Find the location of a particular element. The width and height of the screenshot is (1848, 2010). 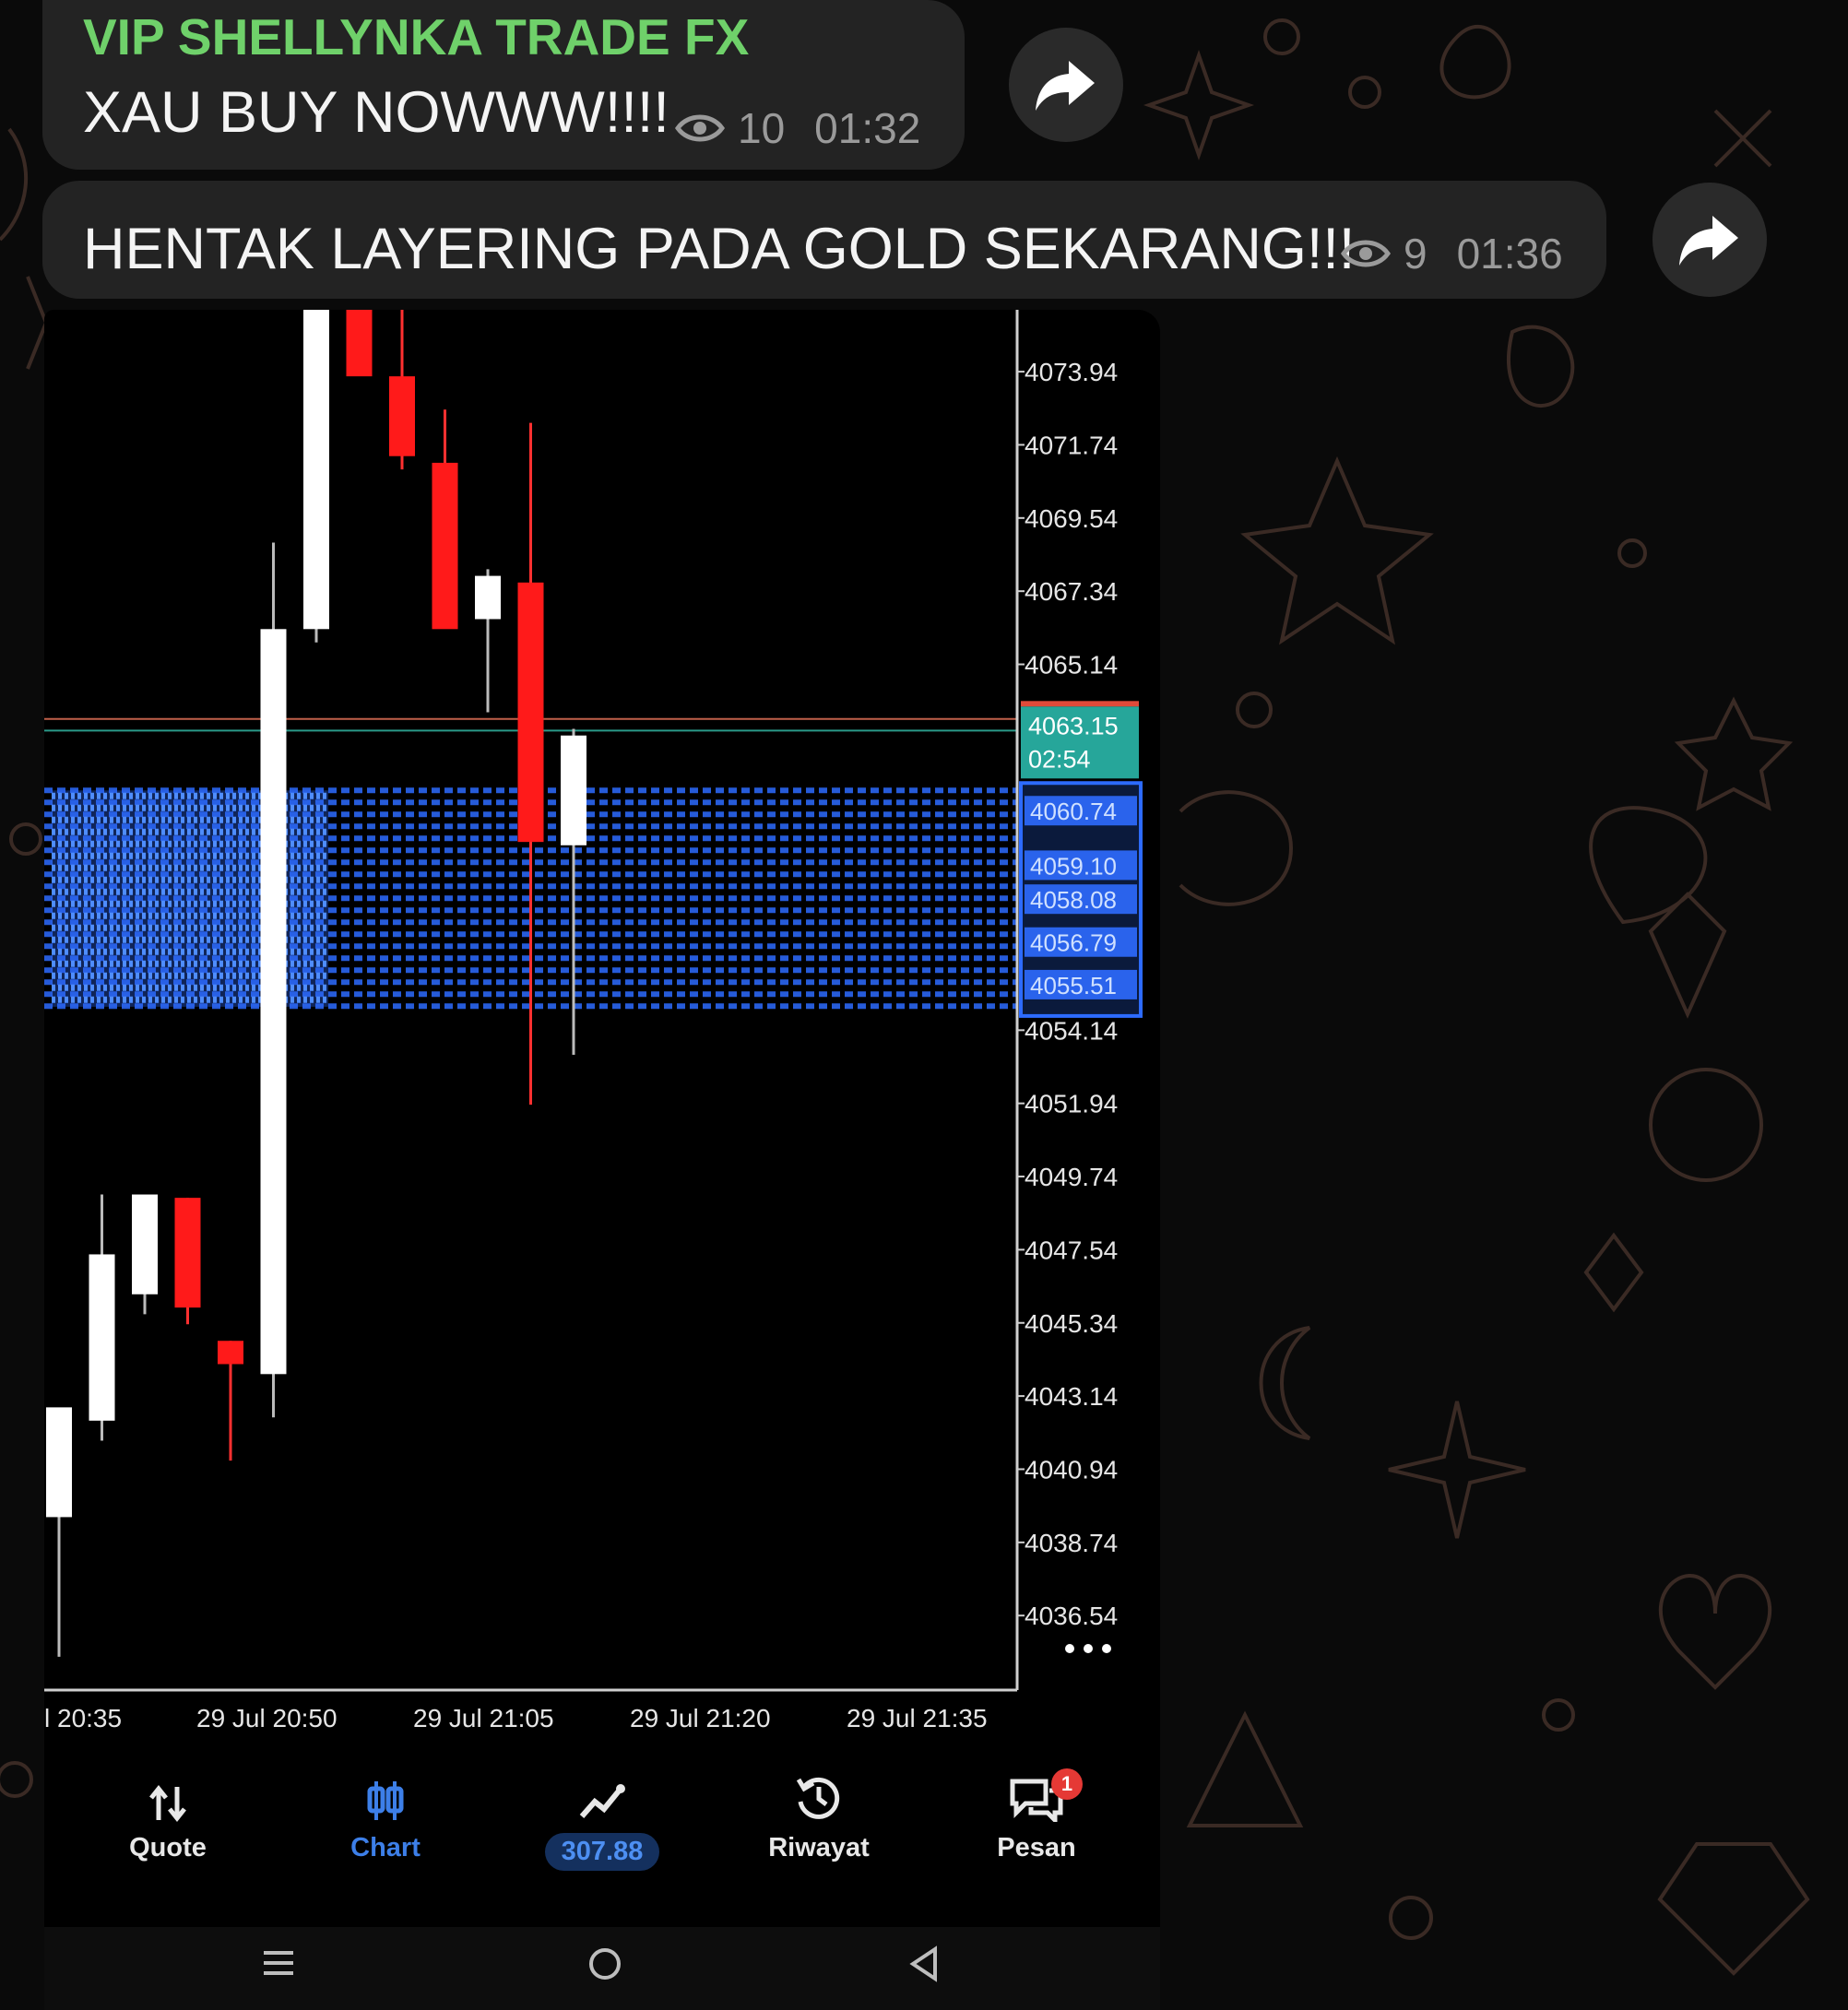

y-tick-label: 4036.54 is located at coordinates (1072, 1616).